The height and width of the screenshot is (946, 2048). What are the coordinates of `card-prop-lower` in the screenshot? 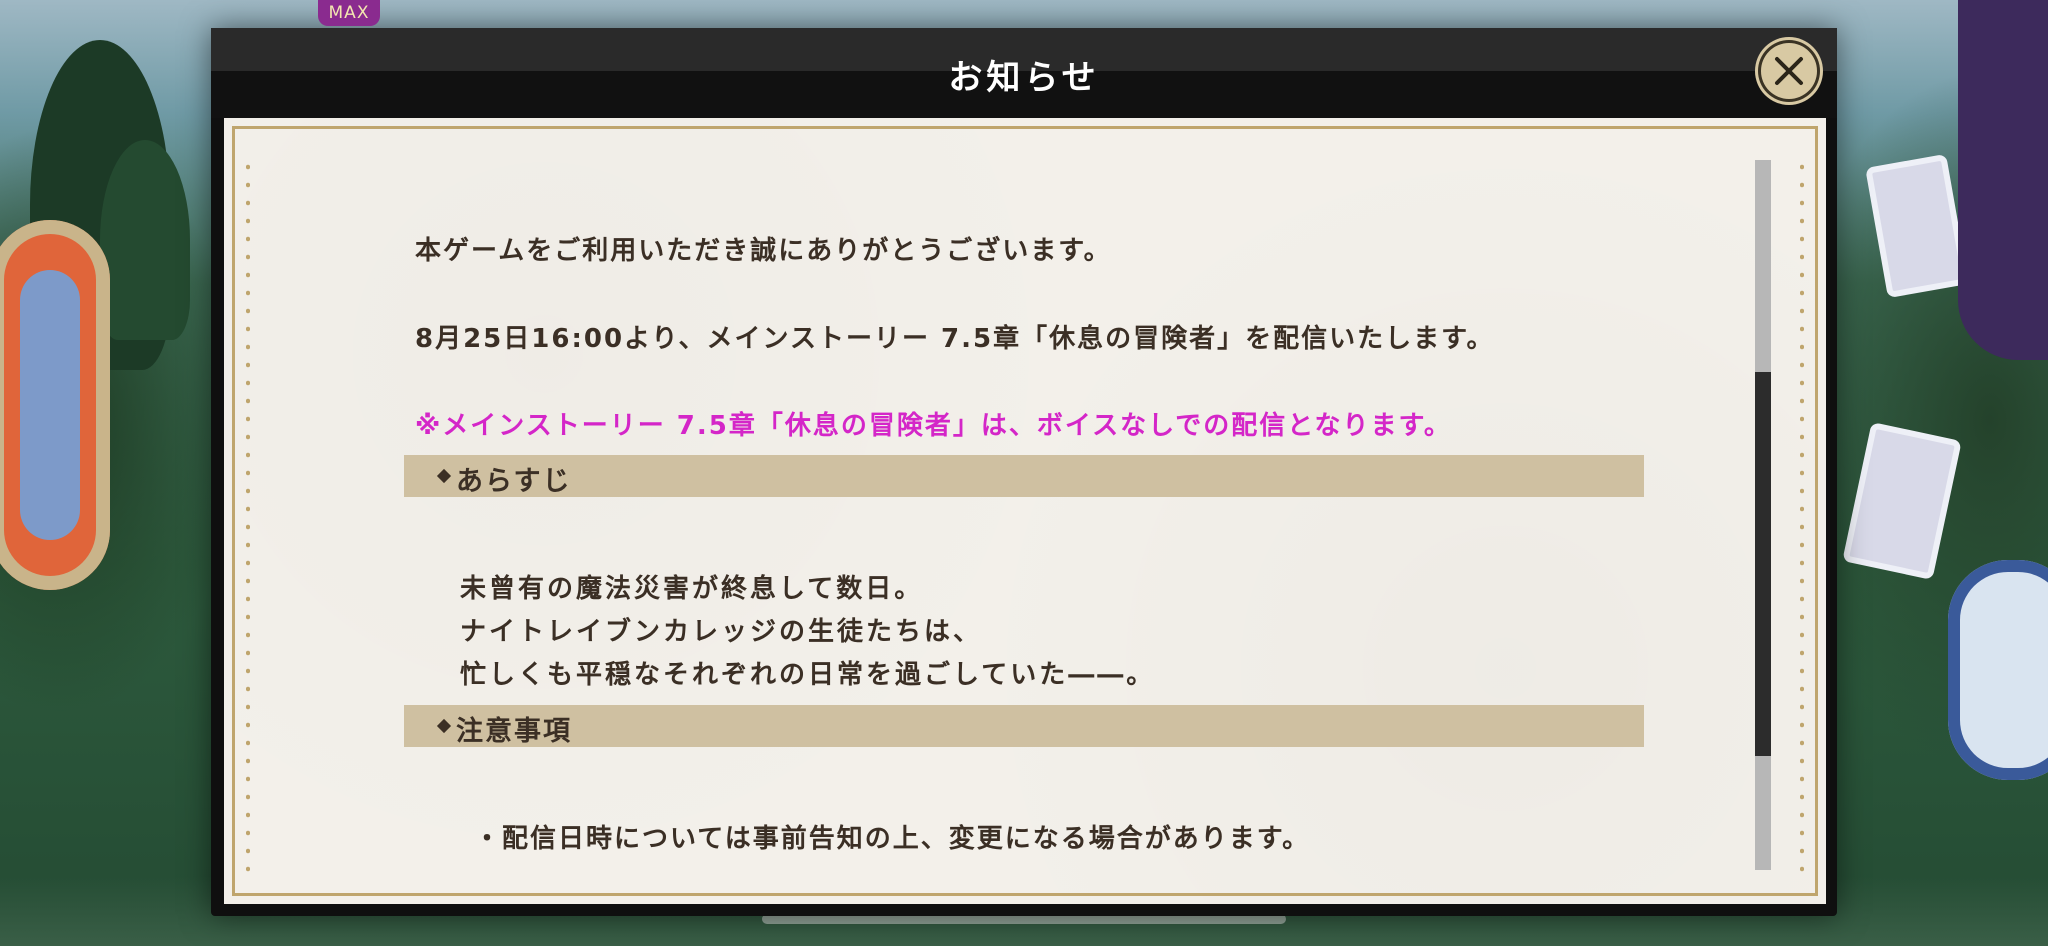 It's located at (1902, 501).